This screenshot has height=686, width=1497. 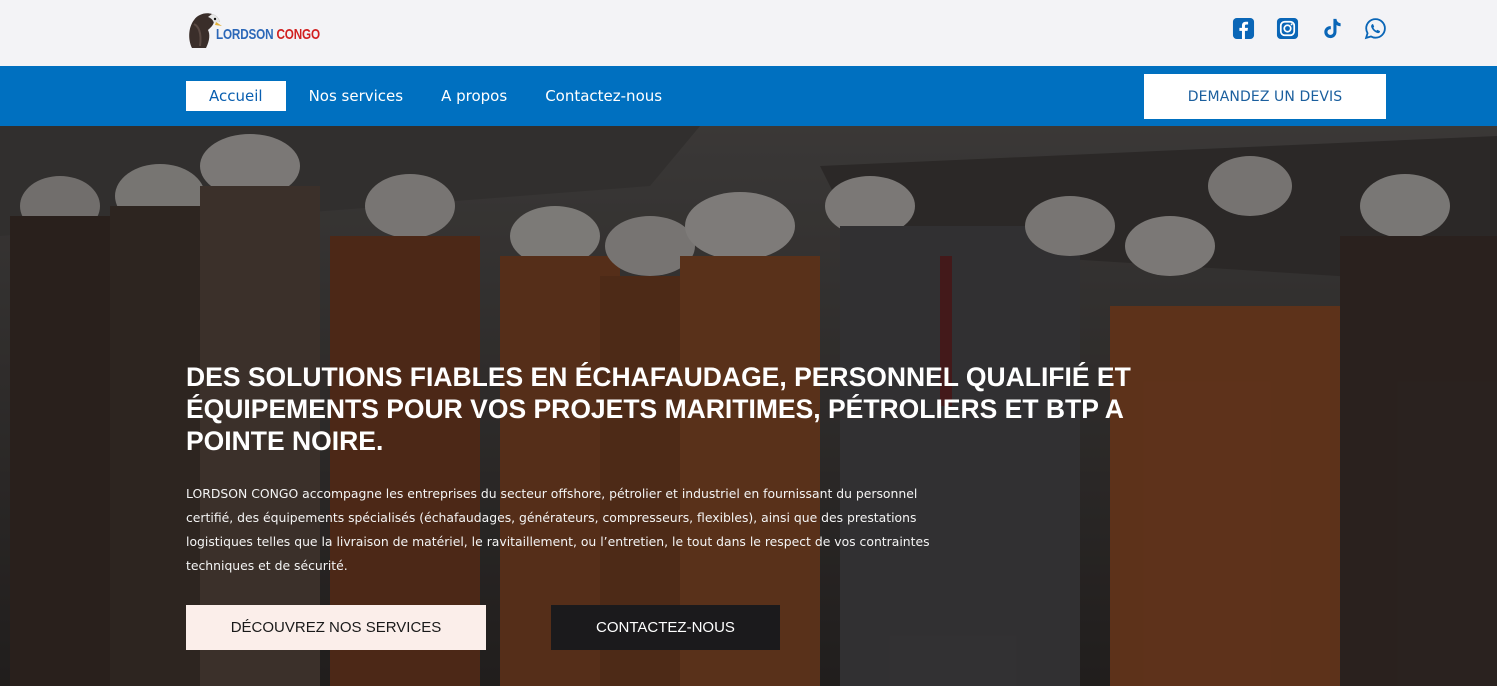 What do you see at coordinates (336, 627) in the screenshot?
I see `discover-services-button: DÉCOUVREZ NOS SERVICES` at bounding box center [336, 627].